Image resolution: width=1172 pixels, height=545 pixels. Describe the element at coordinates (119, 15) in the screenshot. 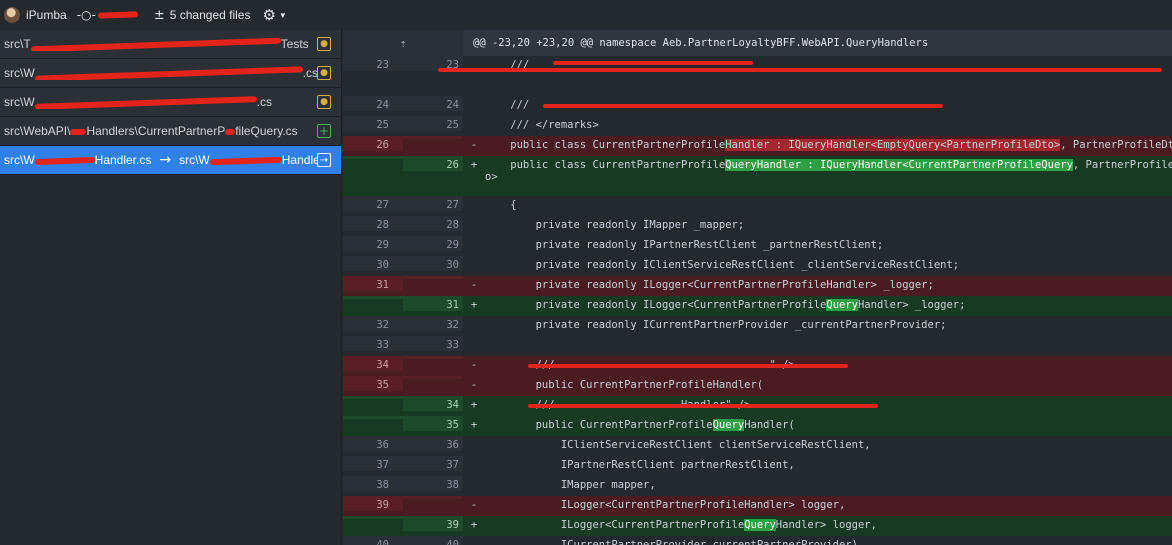

I see `commit-hash` at that location.